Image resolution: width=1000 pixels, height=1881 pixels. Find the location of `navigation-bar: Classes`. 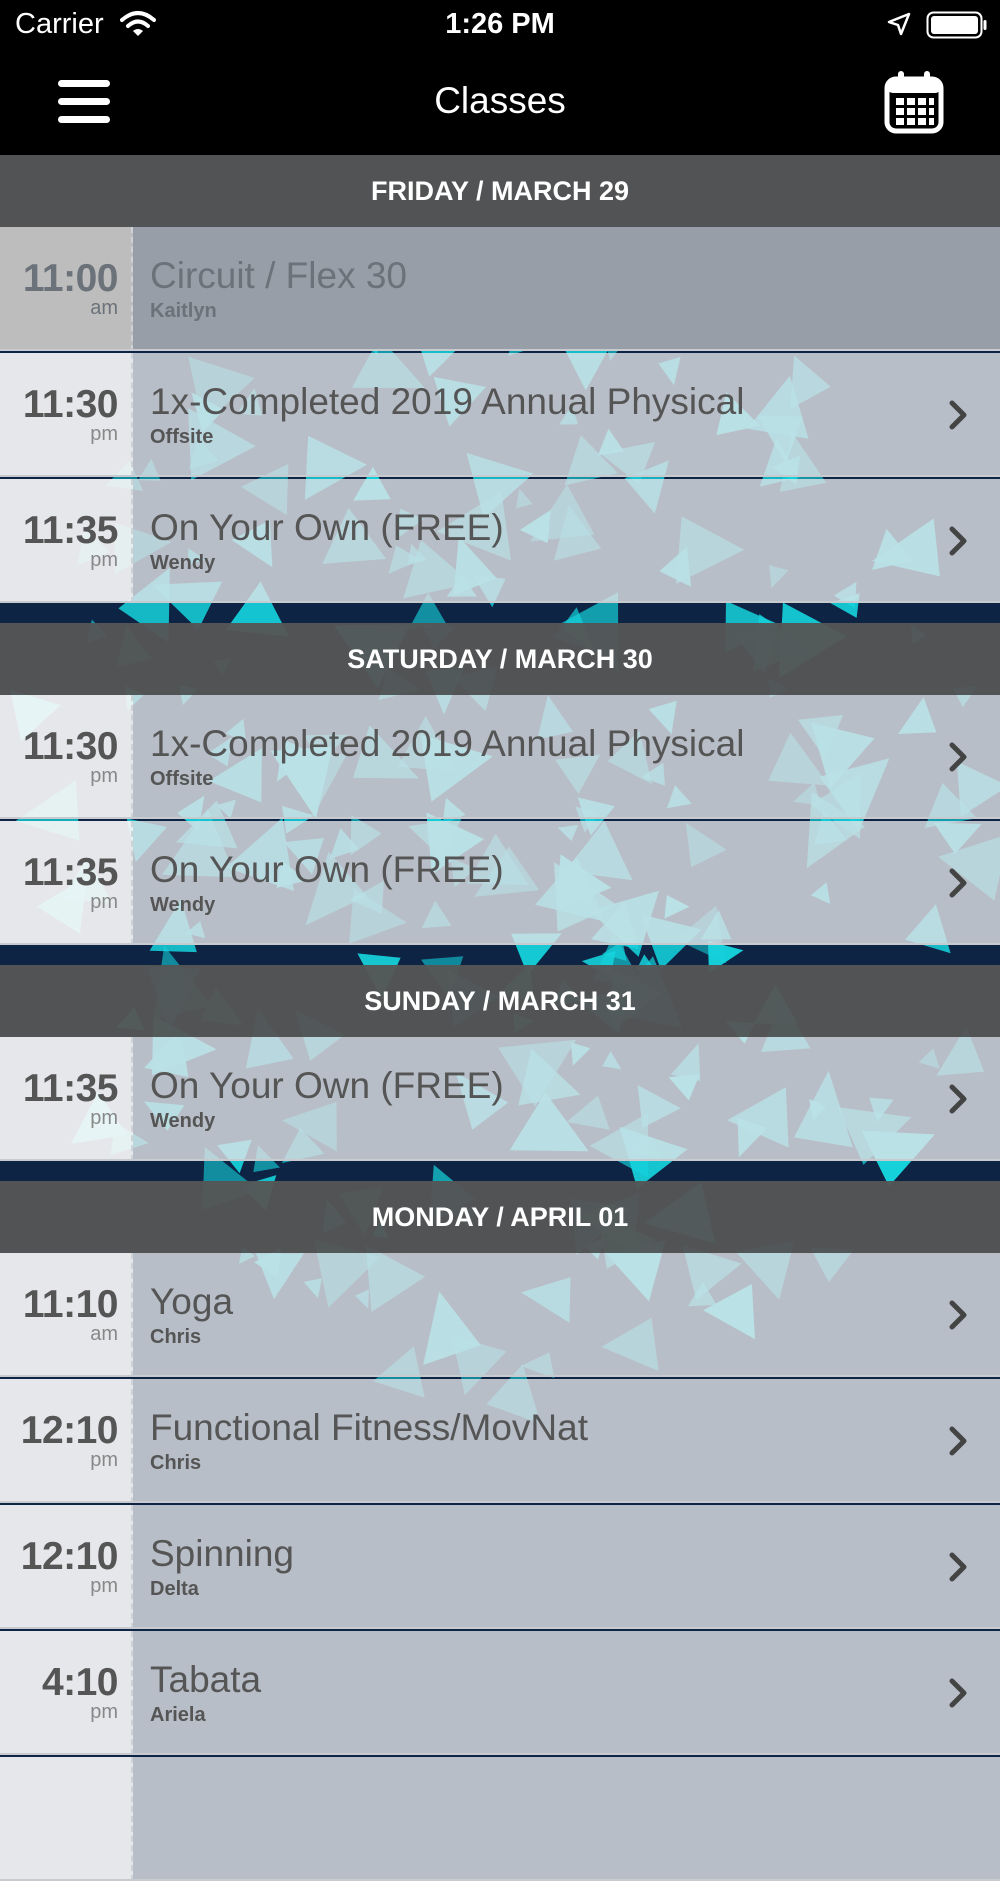

navigation-bar: Classes is located at coordinates (500, 102).